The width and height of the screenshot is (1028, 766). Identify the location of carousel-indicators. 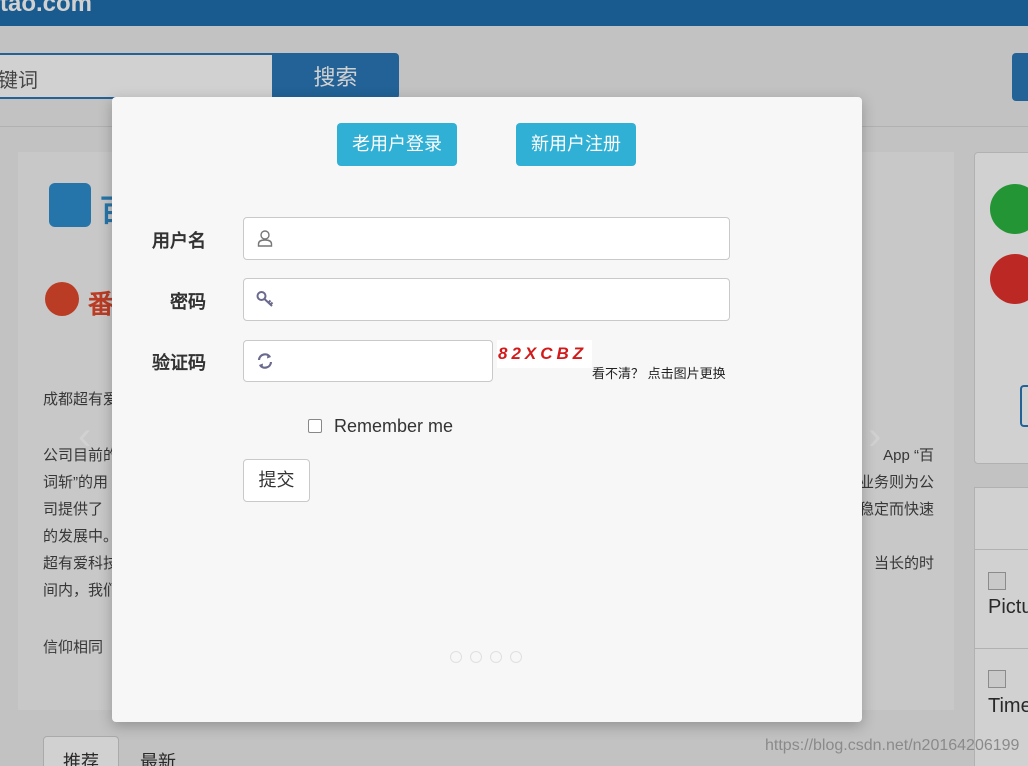
(490, 659).